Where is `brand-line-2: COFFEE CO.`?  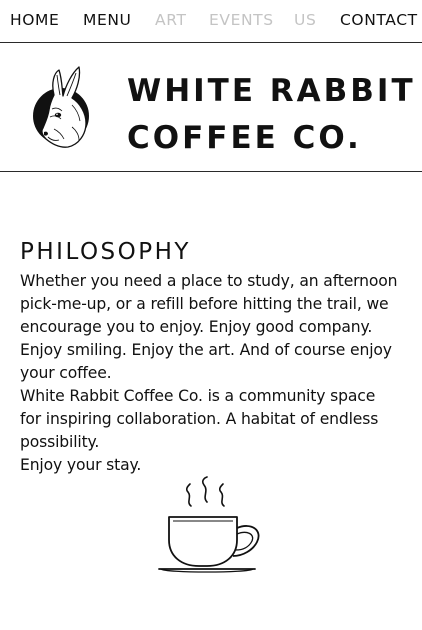
brand-line-2: COFFEE CO. is located at coordinates (244, 138).